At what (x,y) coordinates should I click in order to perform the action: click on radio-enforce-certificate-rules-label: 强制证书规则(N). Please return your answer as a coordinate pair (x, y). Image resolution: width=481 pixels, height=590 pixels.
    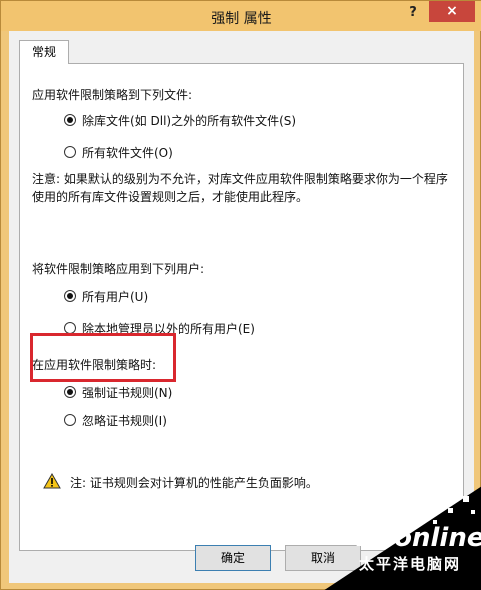
    Looking at the image, I should click on (127, 392).